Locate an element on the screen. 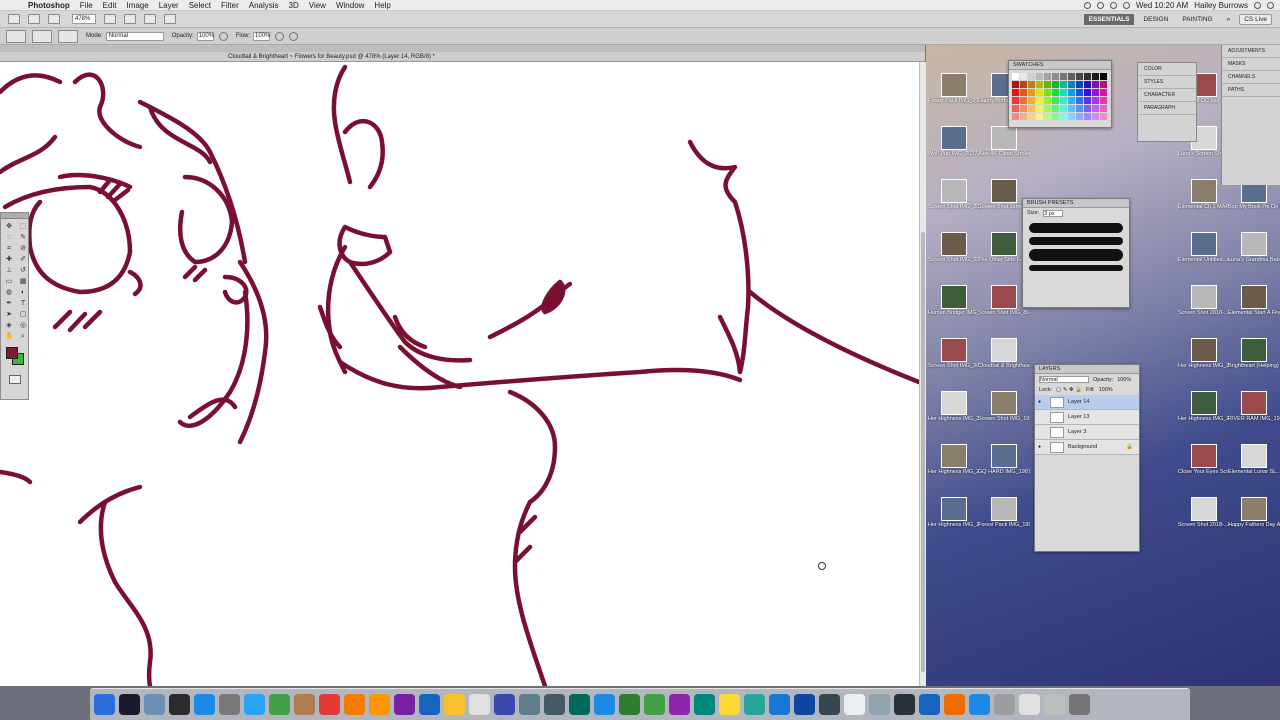 Image resolution: width=1280 pixels, height=720 pixels. tool-preset-picker is located at coordinates (16, 36).